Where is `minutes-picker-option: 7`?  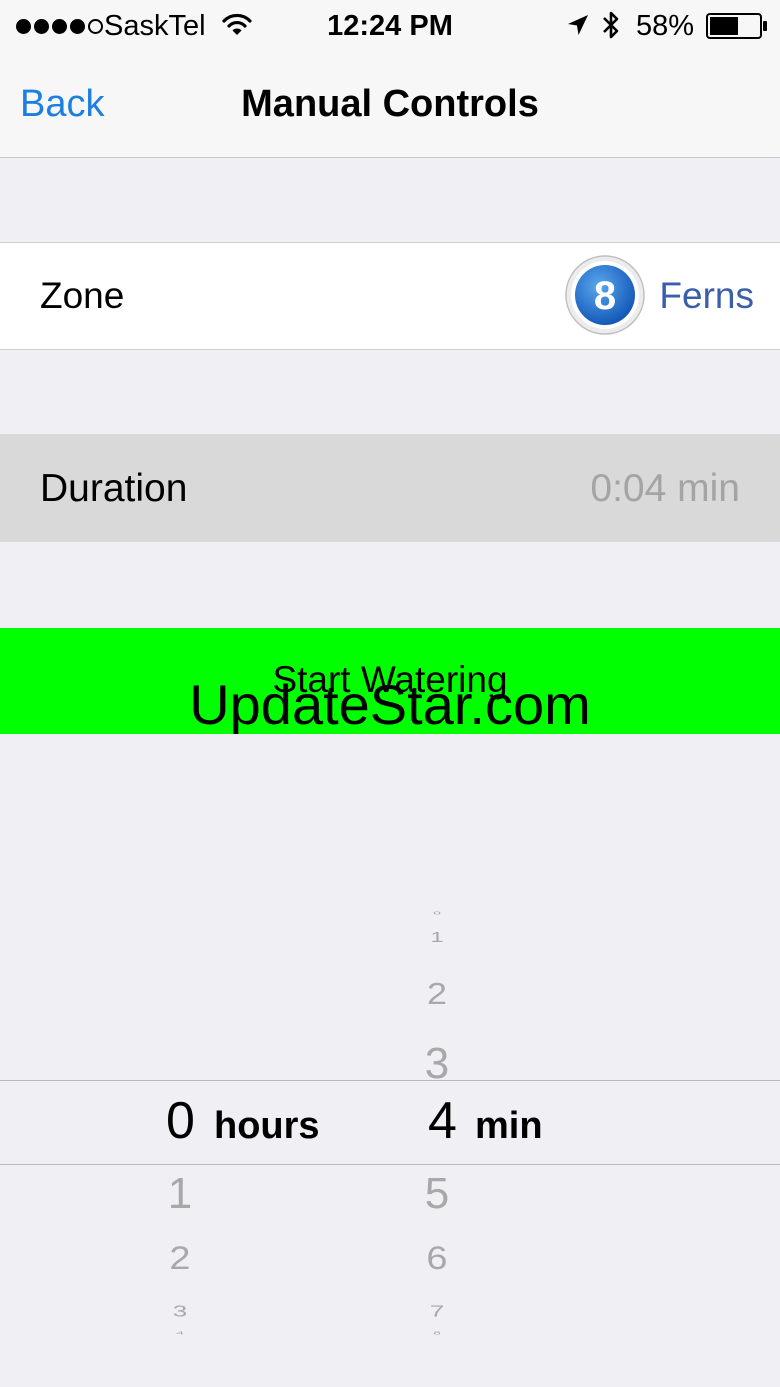 minutes-picker-option: 7 is located at coordinates (437, 1311).